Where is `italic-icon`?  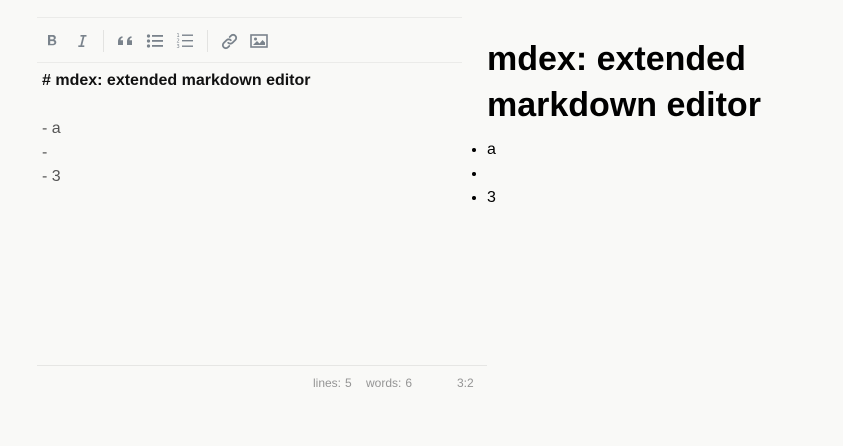 italic-icon is located at coordinates (82, 41).